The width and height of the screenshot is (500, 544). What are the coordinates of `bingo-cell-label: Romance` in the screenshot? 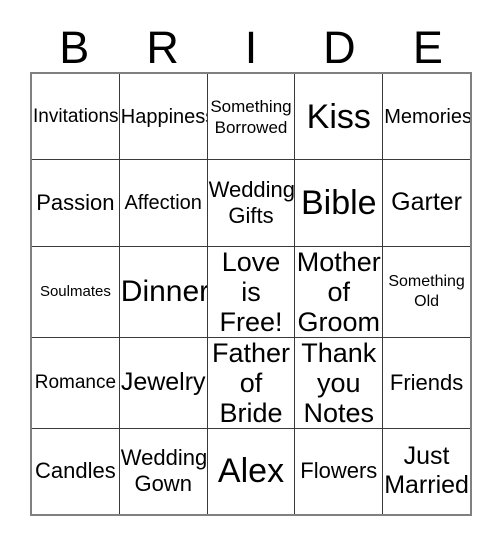 It's located at (75, 383).